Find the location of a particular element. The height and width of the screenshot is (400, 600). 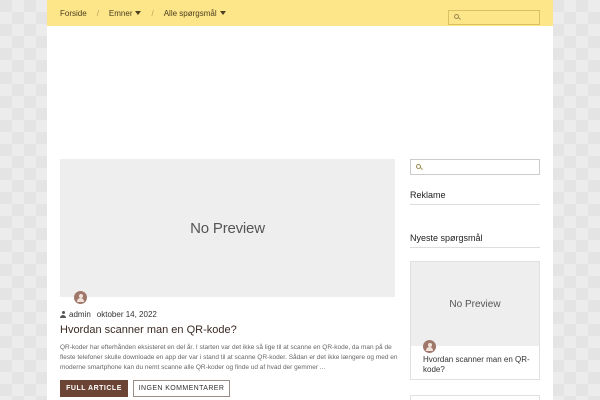

post-author: admin is located at coordinates (80, 314).